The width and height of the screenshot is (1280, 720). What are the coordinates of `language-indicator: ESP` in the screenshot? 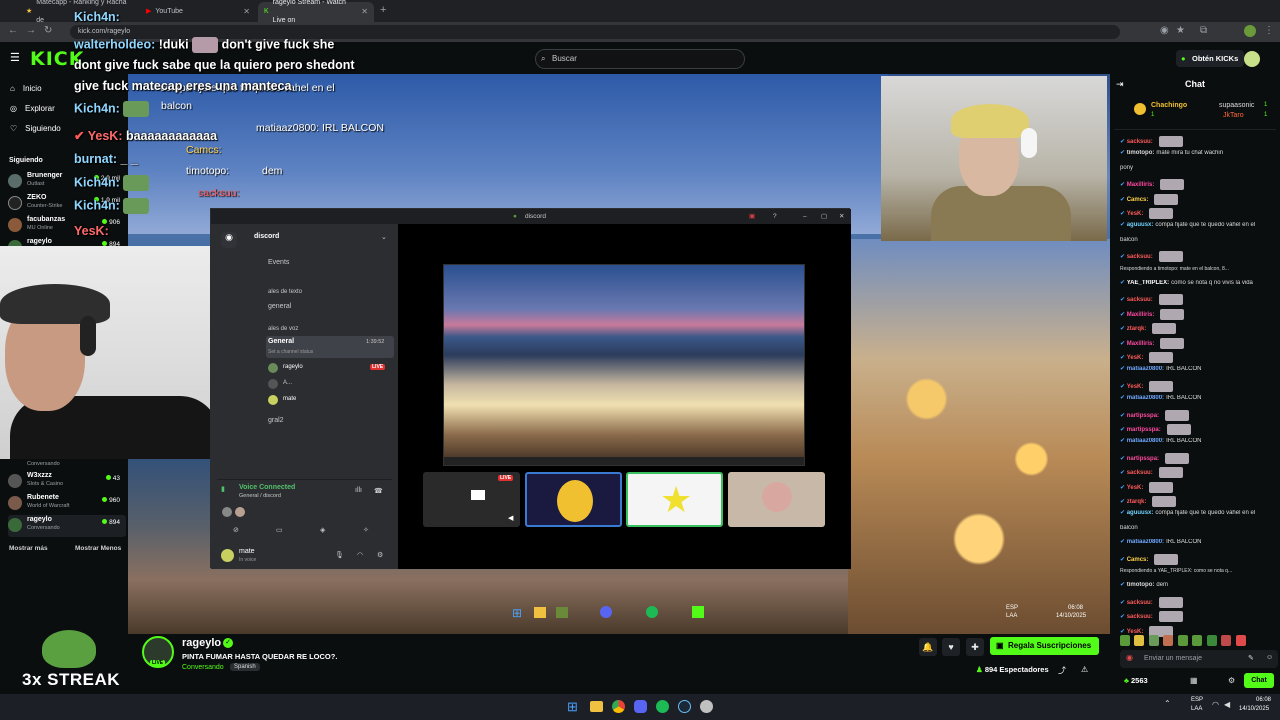 It's located at (1197, 700).